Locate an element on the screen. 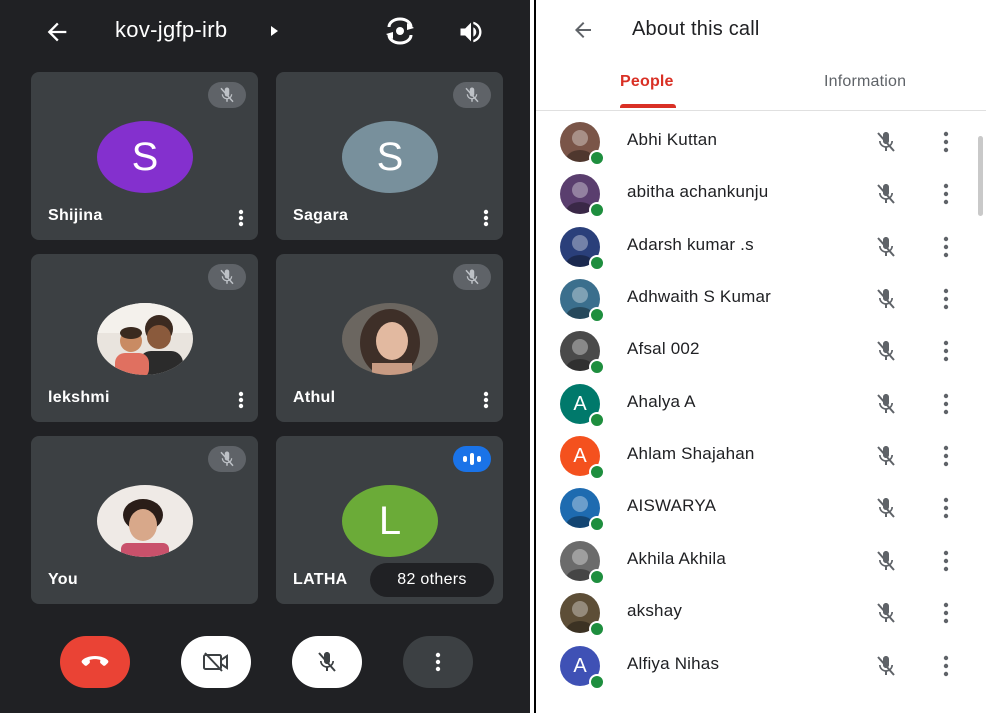  woman-photo is located at coordinates (390, 339).